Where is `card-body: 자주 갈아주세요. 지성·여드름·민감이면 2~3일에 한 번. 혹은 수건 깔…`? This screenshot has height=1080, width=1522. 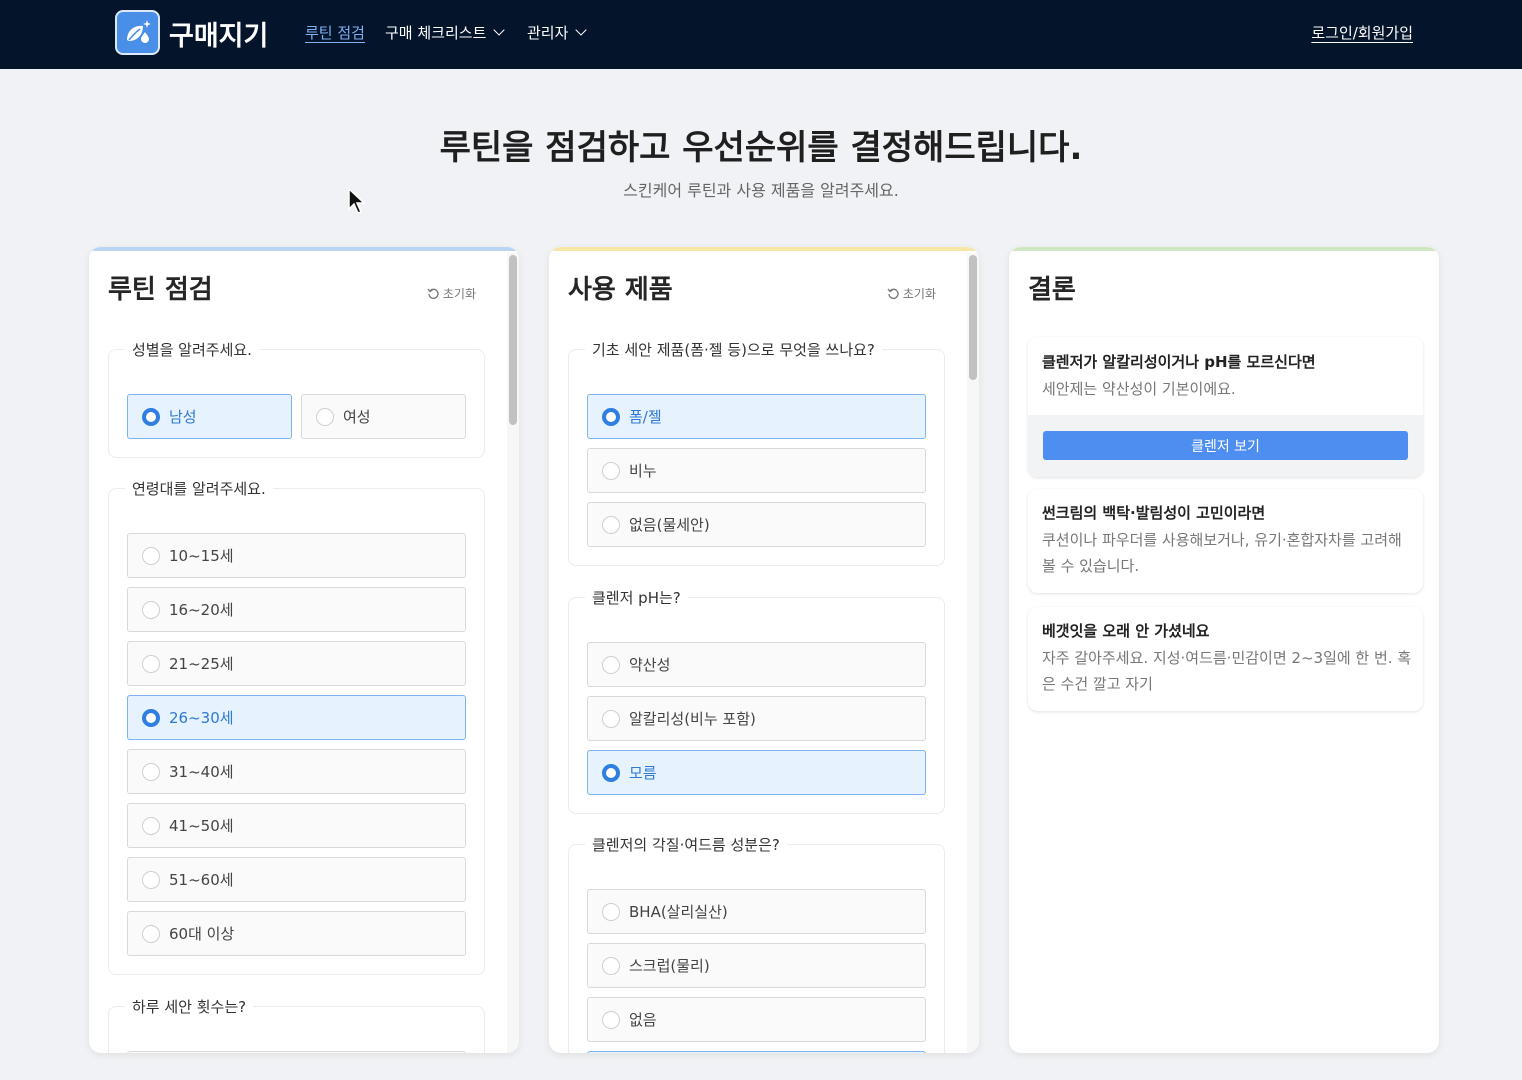
card-body: 자주 갈아주세요. 지성·여드름·민감이면 2~3일에 한 번. 혹은 수건 깔… is located at coordinates (1227, 671).